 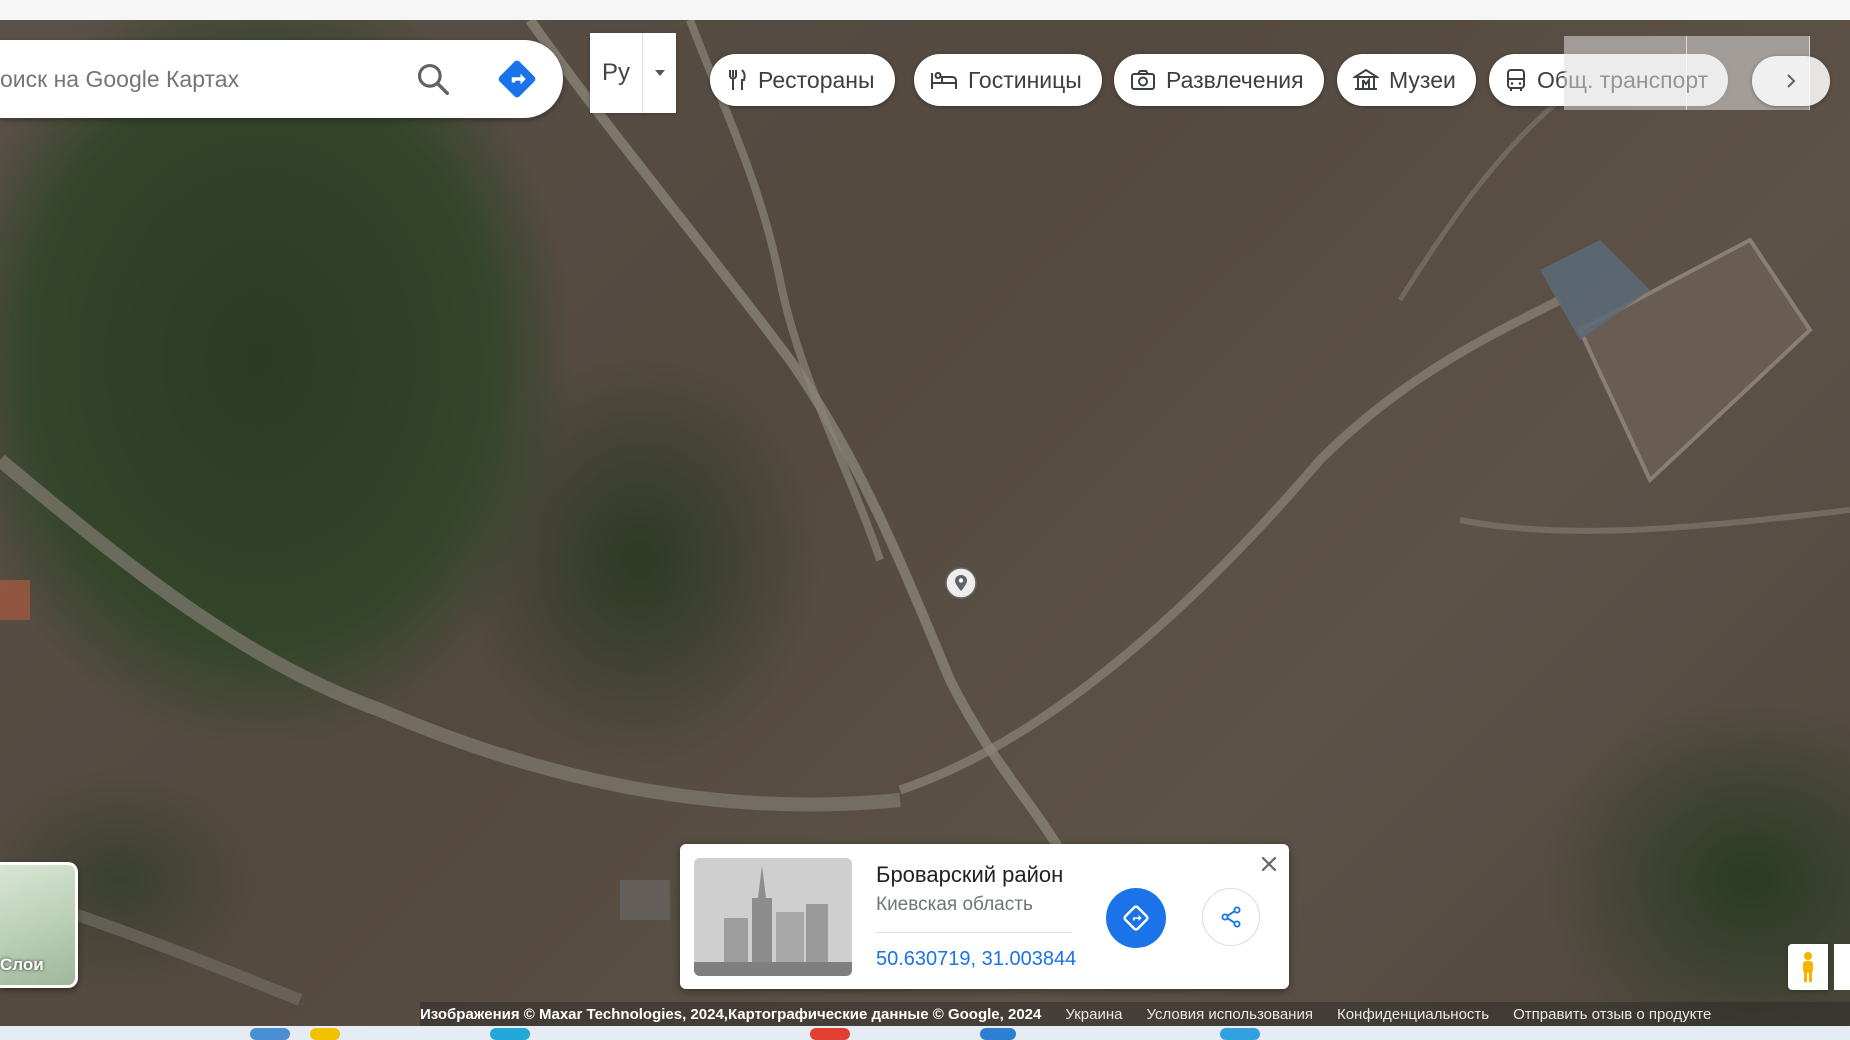 I want to click on chip-label: Рестораны, so click(x=816, y=79).